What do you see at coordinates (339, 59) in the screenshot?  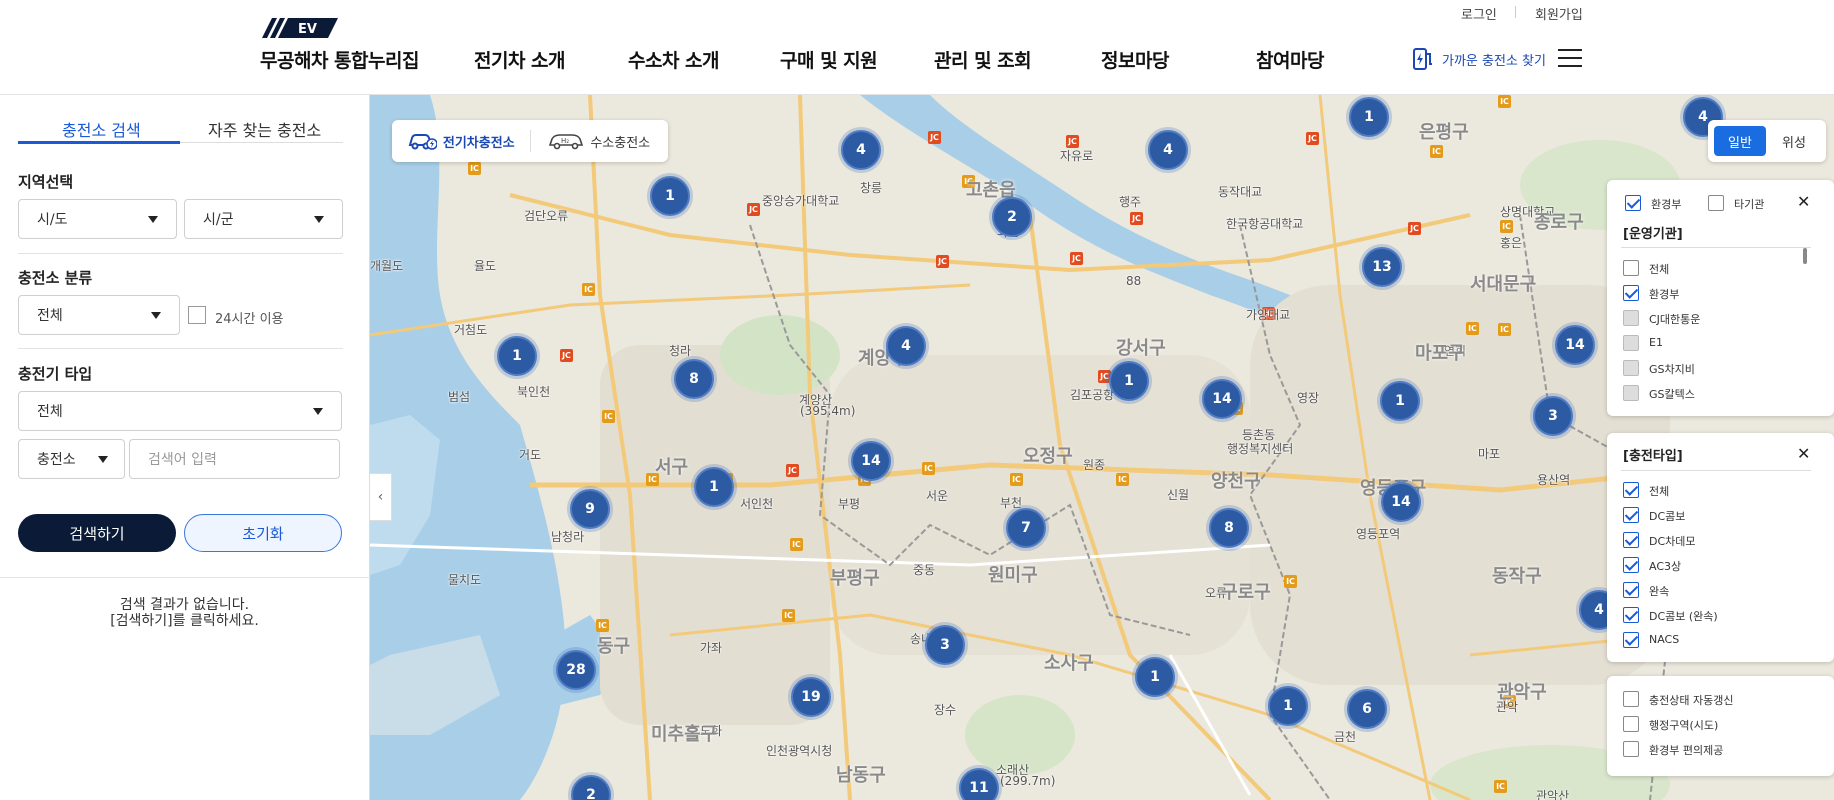 I see `site-title: 무공해차 통합누리집` at bounding box center [339, 59].